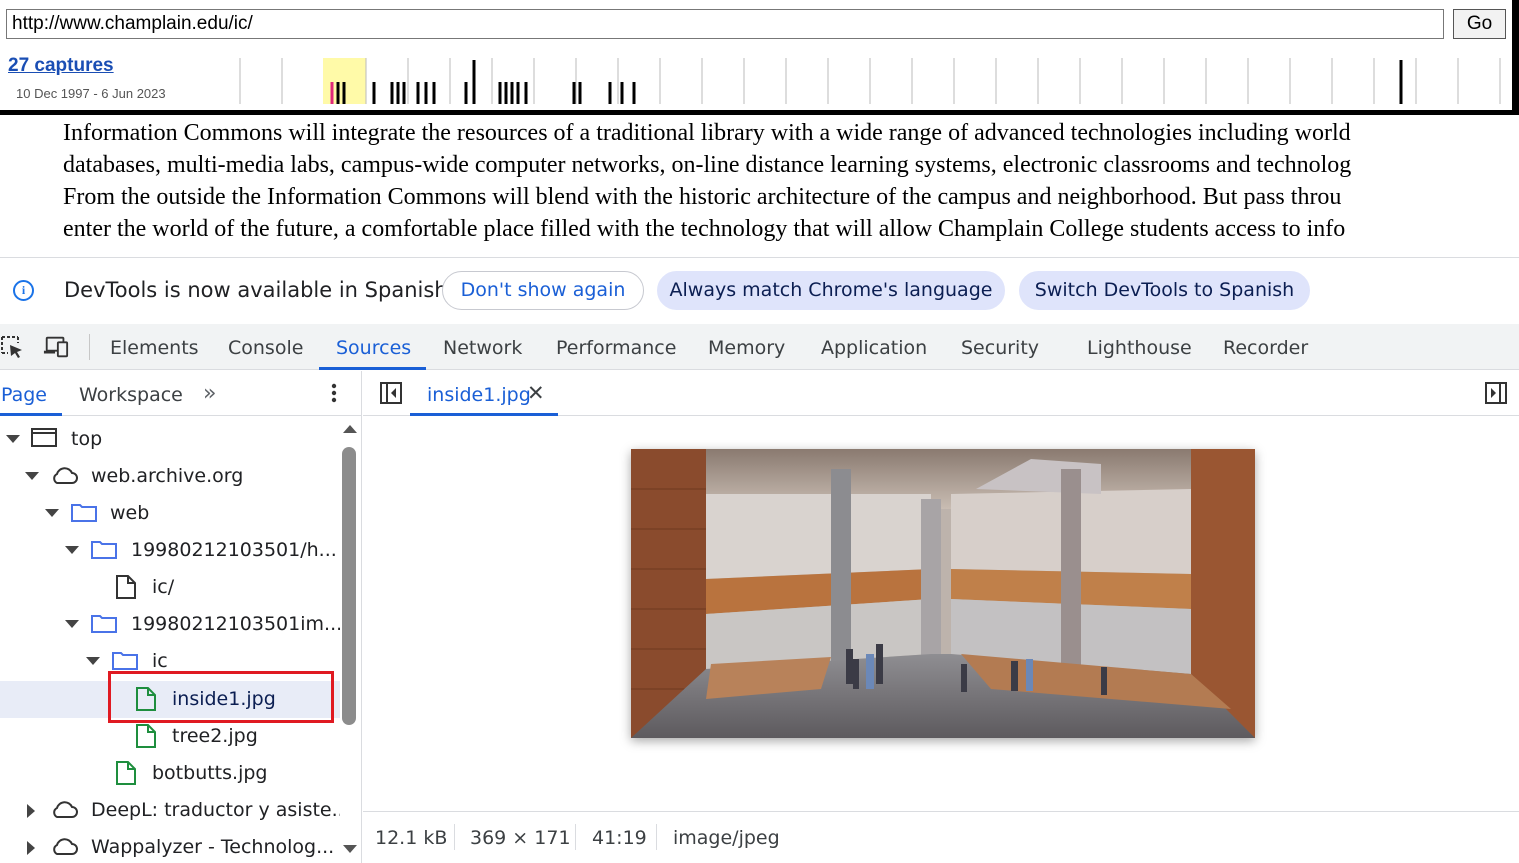  What do you see at coordinates (411, 838) in the screenshot?
I see `image-file-size: 12.1 kB` at bounding box center [411, 838].